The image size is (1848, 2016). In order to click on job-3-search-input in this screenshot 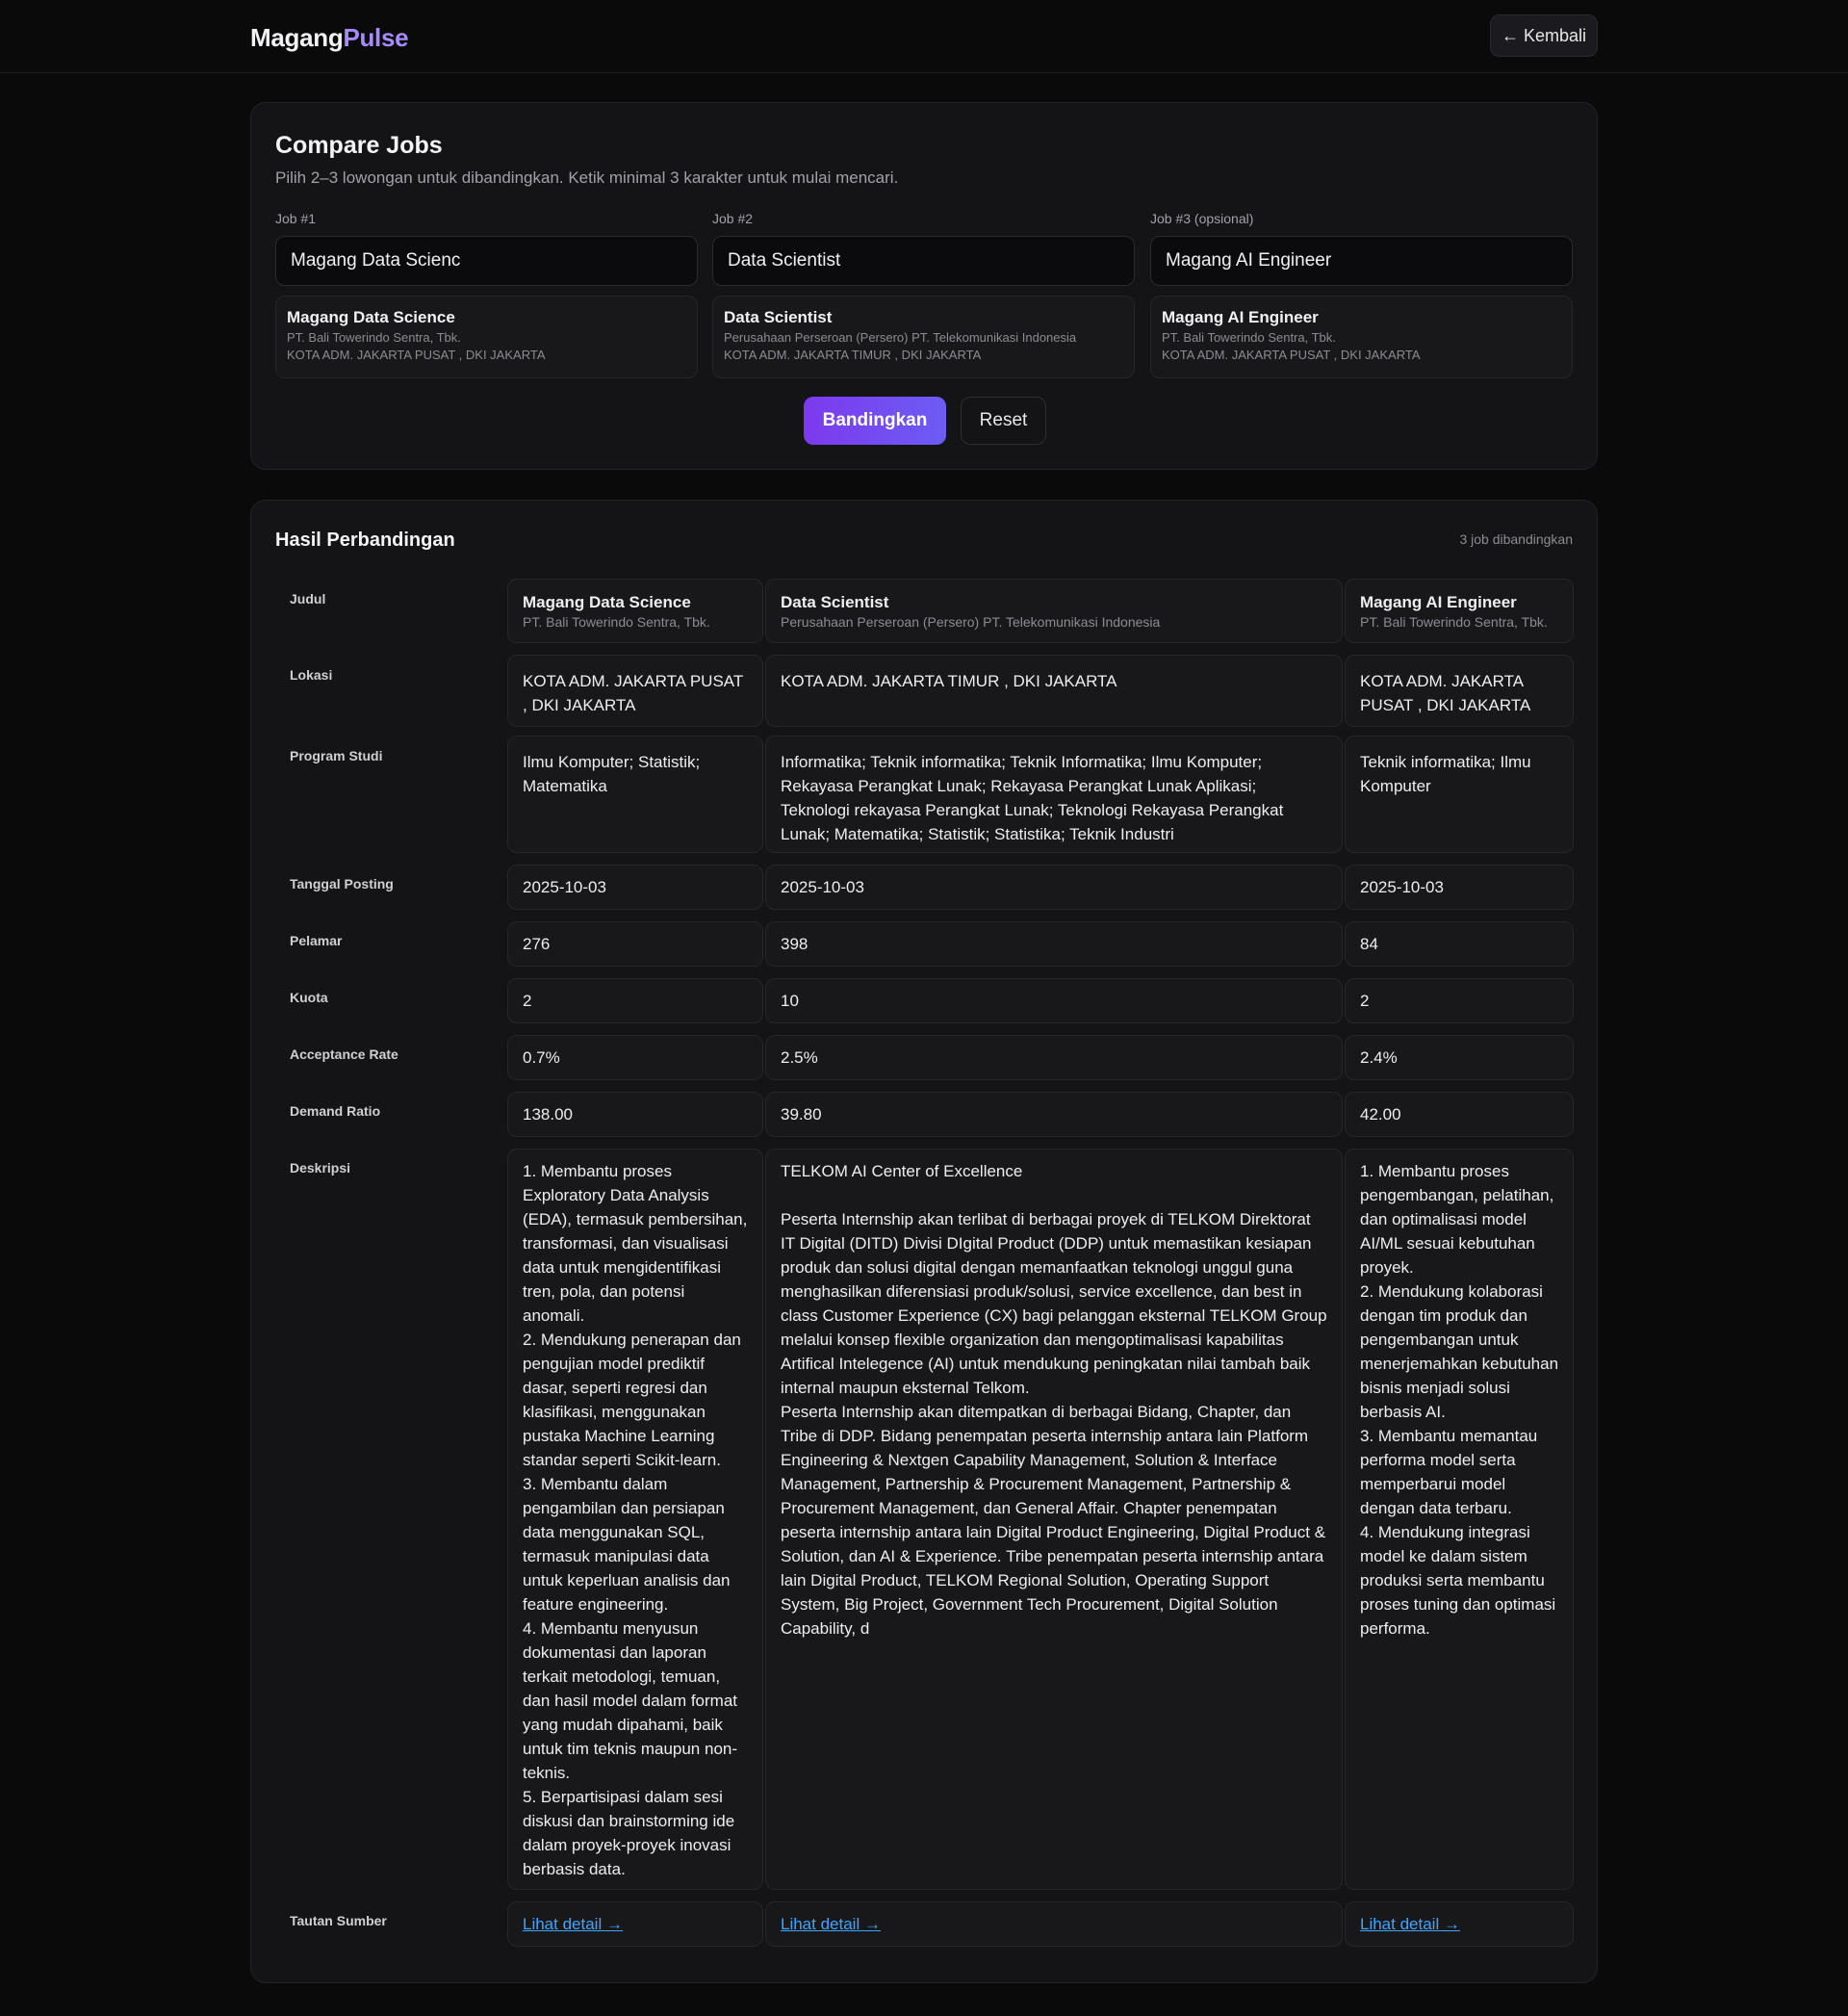, I will do `click(1361, 261)`.